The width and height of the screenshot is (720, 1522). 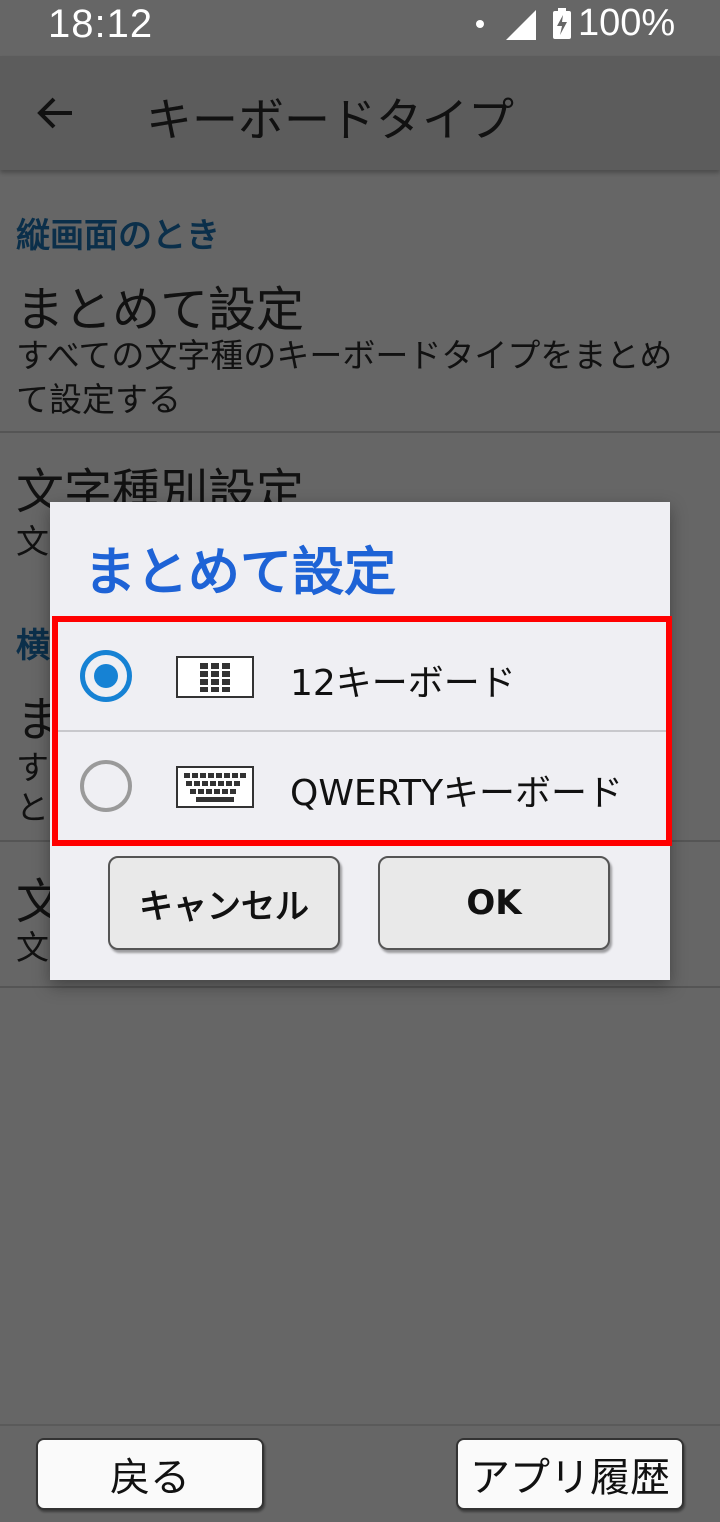 What do you see at coordinates (570, 1474) in the screenshot?
I see `app-history-button: アプリ履歴` at bounding box center [570, 1474].